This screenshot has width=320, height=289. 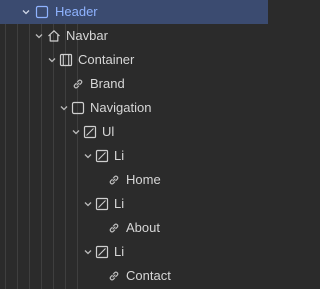 I want to click on tree-row-label: Brand, so click(x=107, y=83).